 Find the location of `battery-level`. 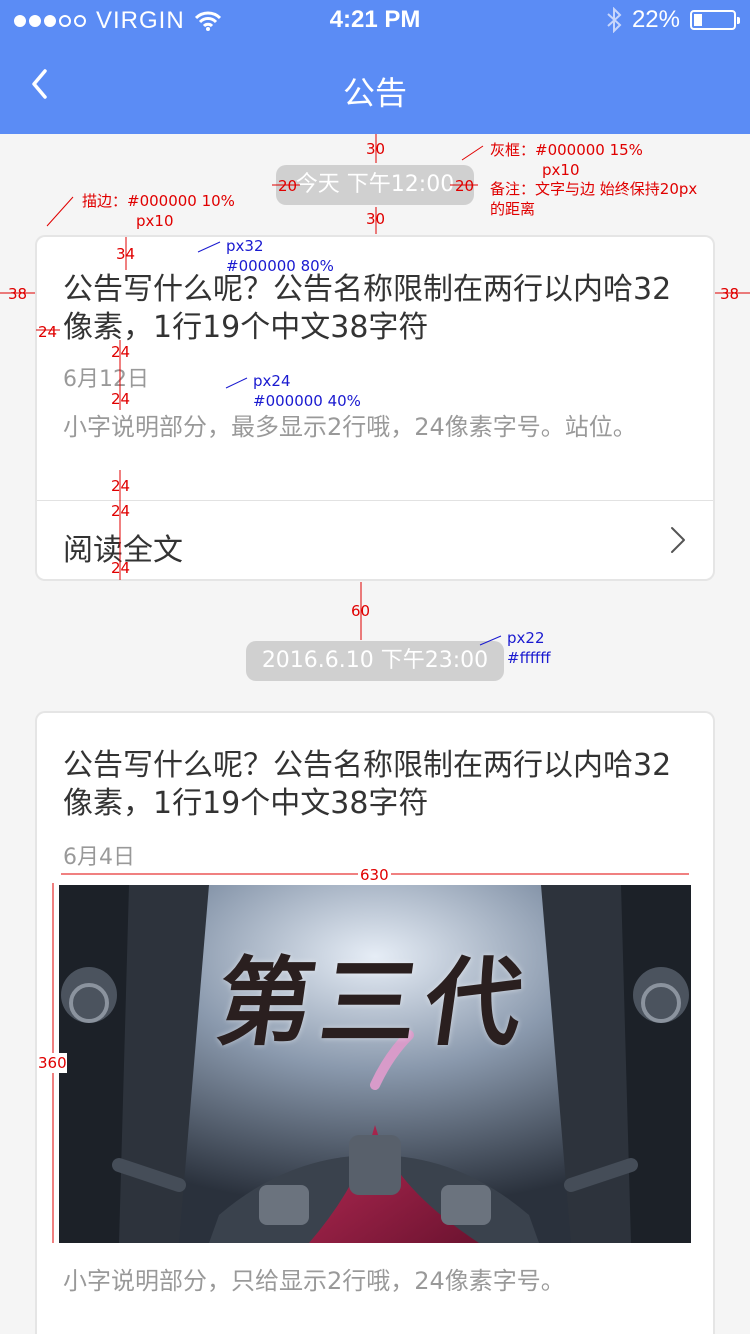

battery-level is located at coordinates (698, 20).